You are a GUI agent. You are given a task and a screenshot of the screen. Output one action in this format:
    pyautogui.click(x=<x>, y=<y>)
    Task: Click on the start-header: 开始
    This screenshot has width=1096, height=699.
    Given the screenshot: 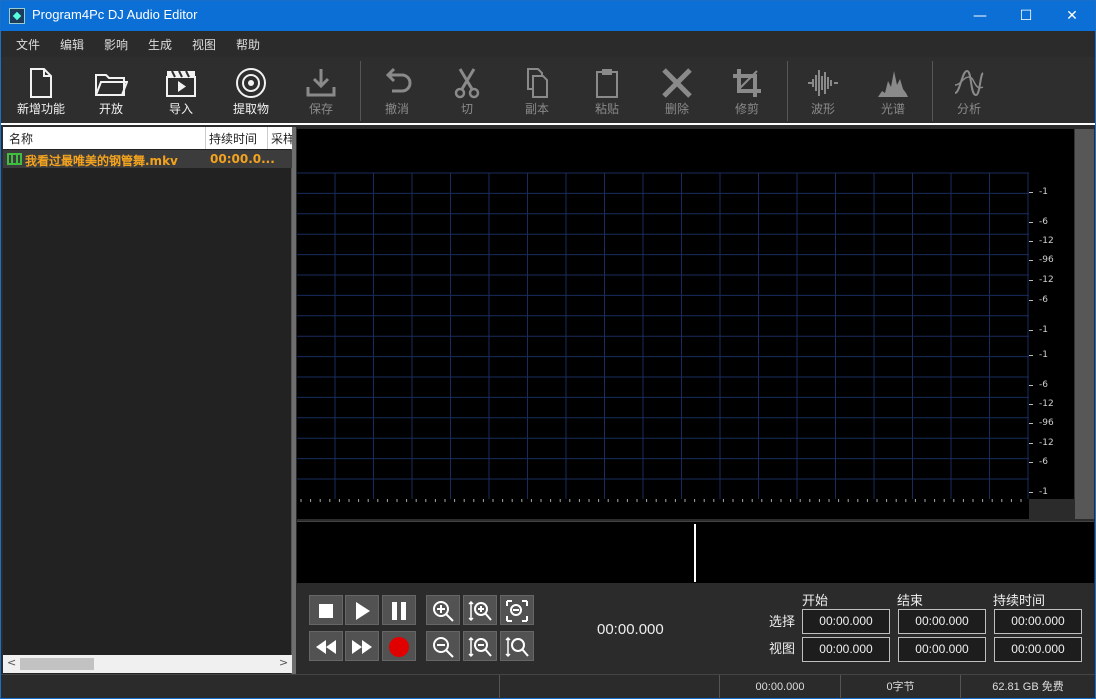 What is the action you would take?
    pyautogui.click(x=815, y=601)
    